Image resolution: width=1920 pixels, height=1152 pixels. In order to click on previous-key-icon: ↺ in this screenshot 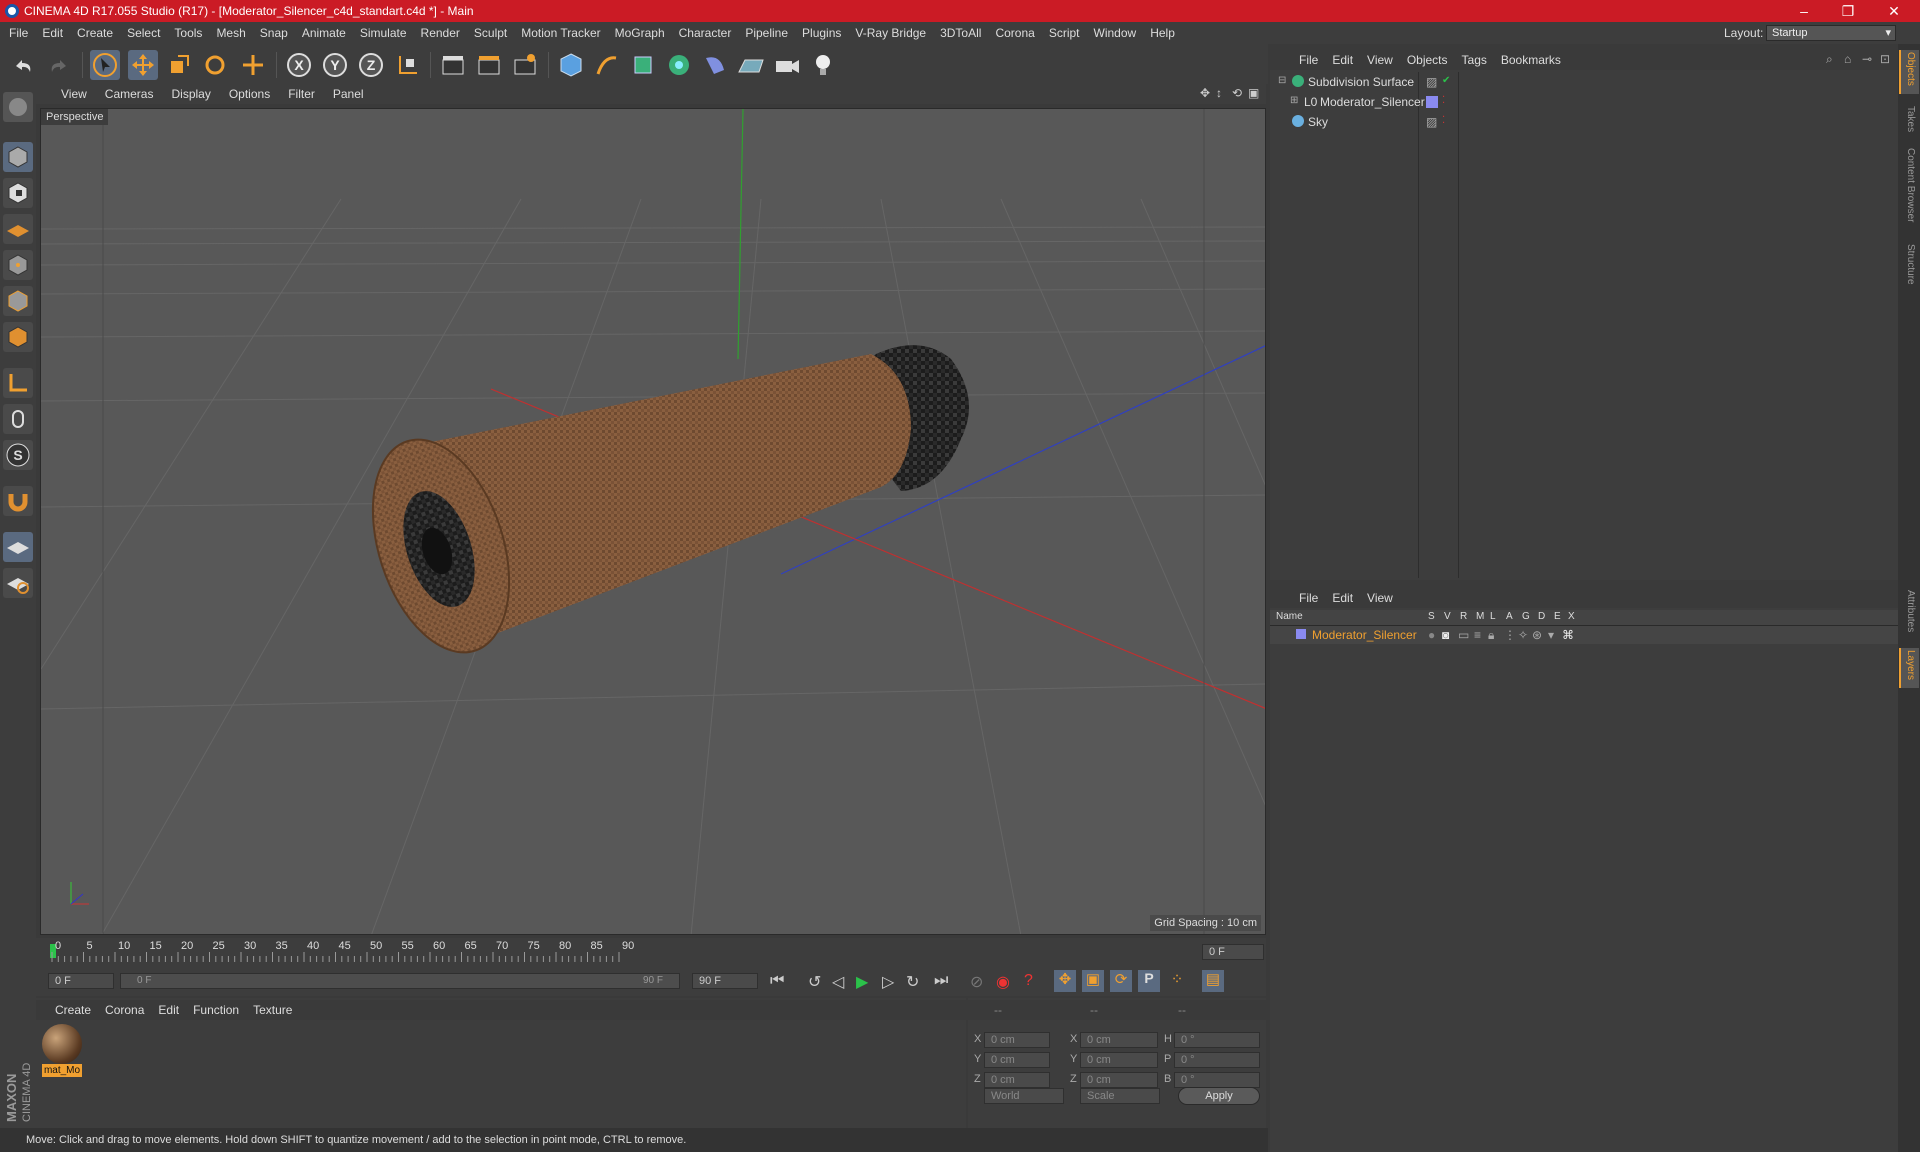, I will do `click(814, 982)`.